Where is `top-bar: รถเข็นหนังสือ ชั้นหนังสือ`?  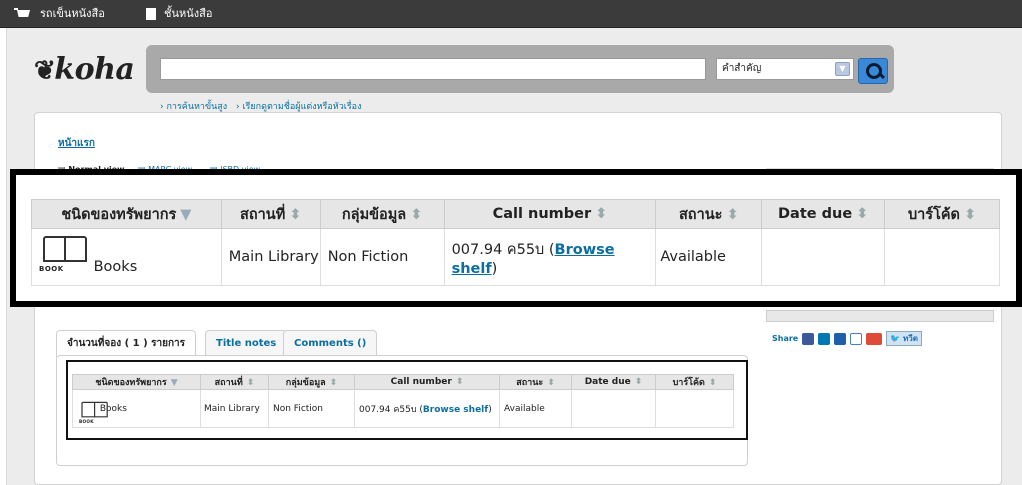 top-bar: รถเข็นหนังสือ ชั้นหนังสือ is located at coordinates (511, 14).